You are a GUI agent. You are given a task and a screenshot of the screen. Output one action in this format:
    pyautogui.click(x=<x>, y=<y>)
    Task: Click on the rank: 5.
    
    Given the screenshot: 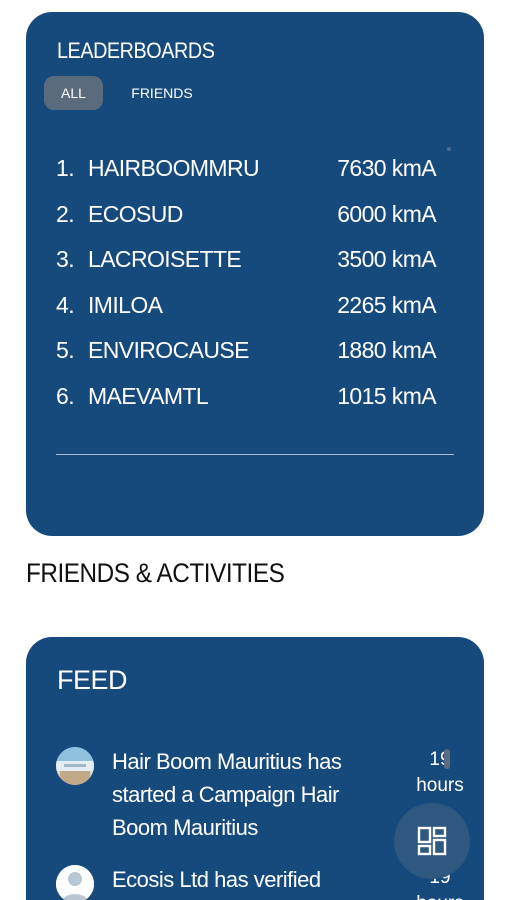 What is the action you would take?
    pyautogui.click(x=65, y=350)
    